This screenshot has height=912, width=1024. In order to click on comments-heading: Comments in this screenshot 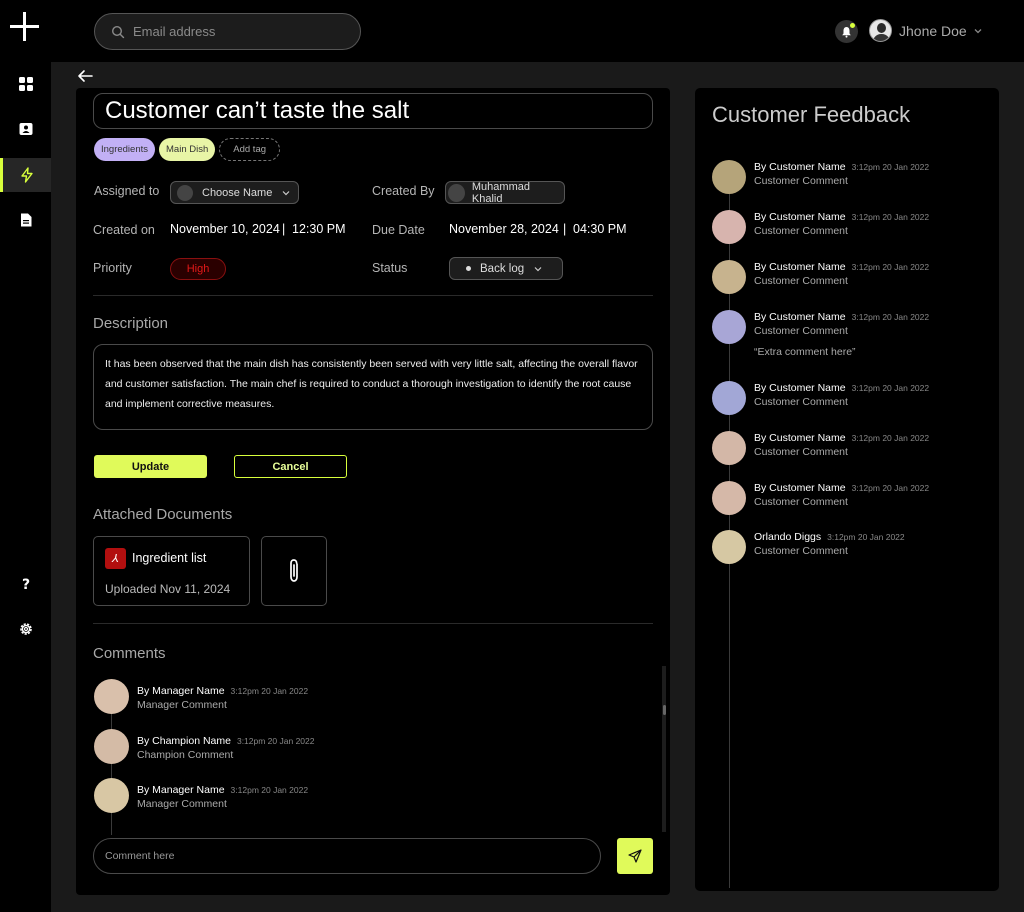, I will do `click(129, 653)`.